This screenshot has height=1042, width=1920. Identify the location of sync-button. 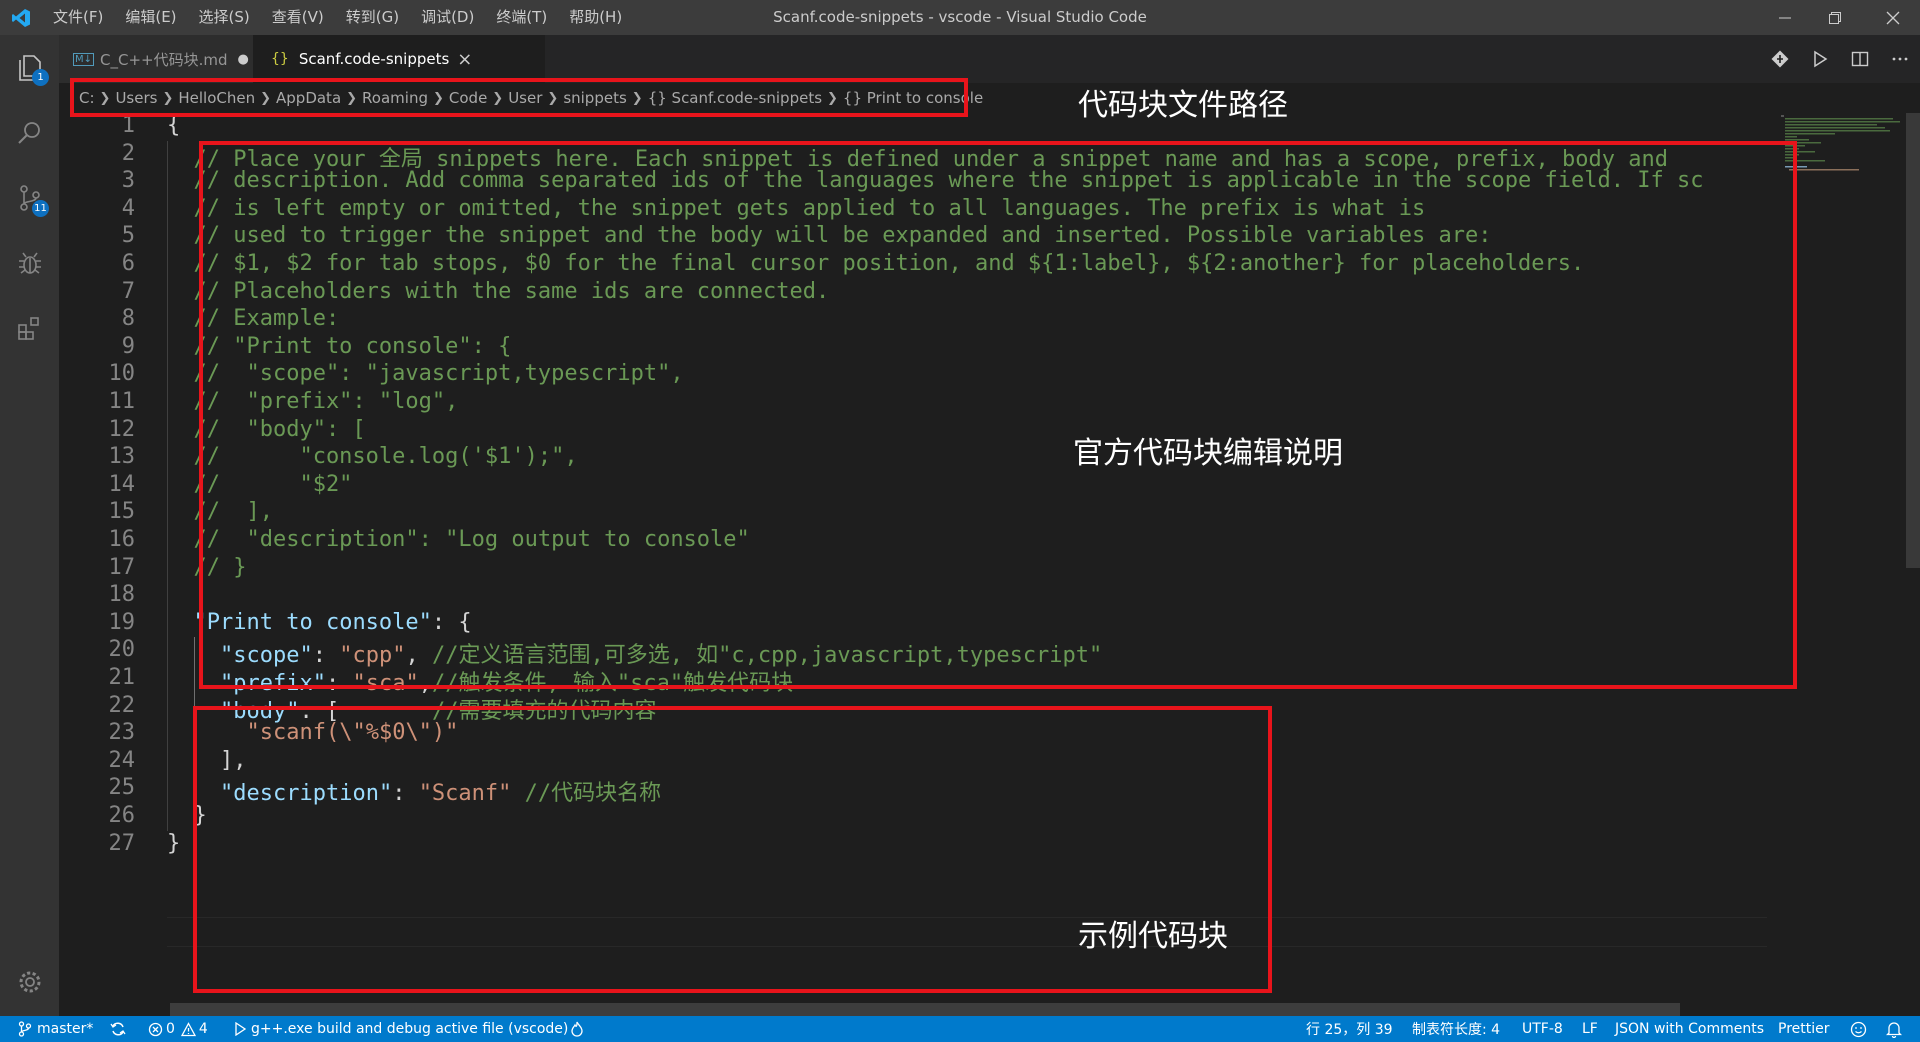
(118, 1029).